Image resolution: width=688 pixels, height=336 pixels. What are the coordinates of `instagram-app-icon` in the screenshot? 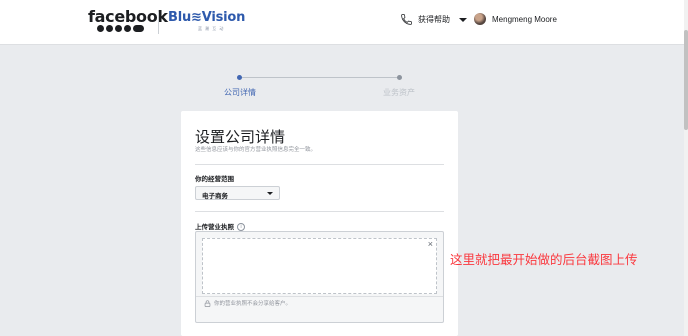 It's located at (118, 28).